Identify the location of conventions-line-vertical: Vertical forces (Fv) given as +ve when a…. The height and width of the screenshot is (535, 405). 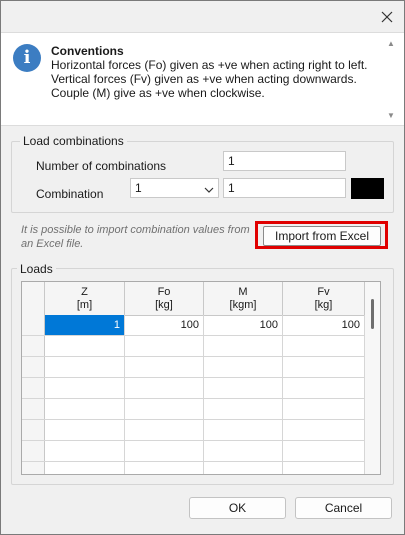
(204, 79).